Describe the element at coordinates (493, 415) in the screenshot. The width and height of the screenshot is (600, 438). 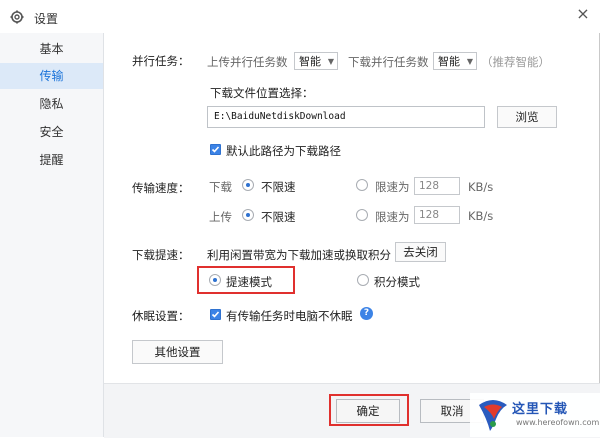
I see `watermark-logo-icon` at that location.